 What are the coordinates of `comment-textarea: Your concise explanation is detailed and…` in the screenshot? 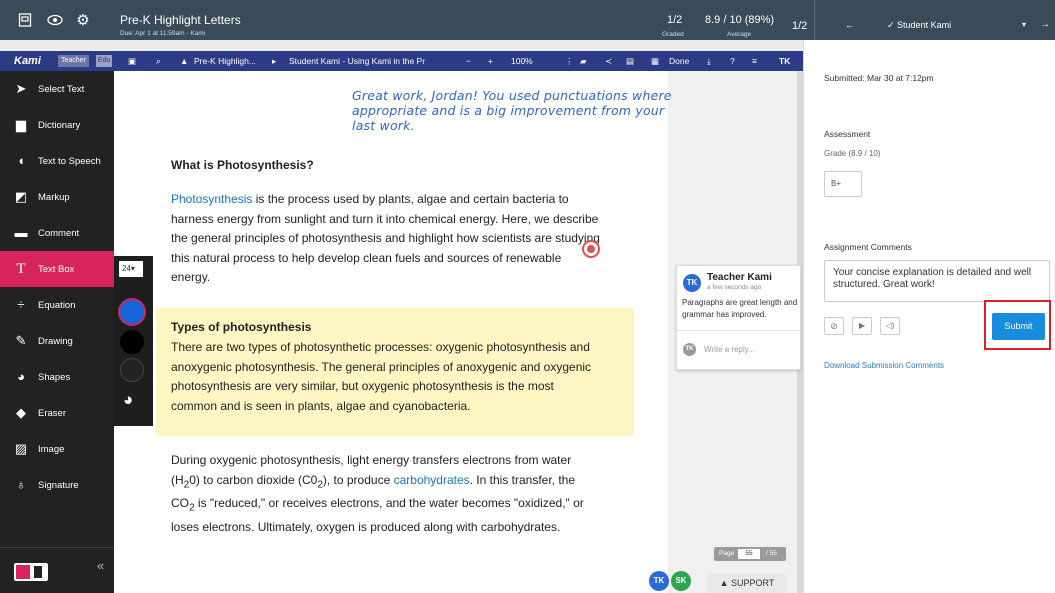 It's located at (937, 281).